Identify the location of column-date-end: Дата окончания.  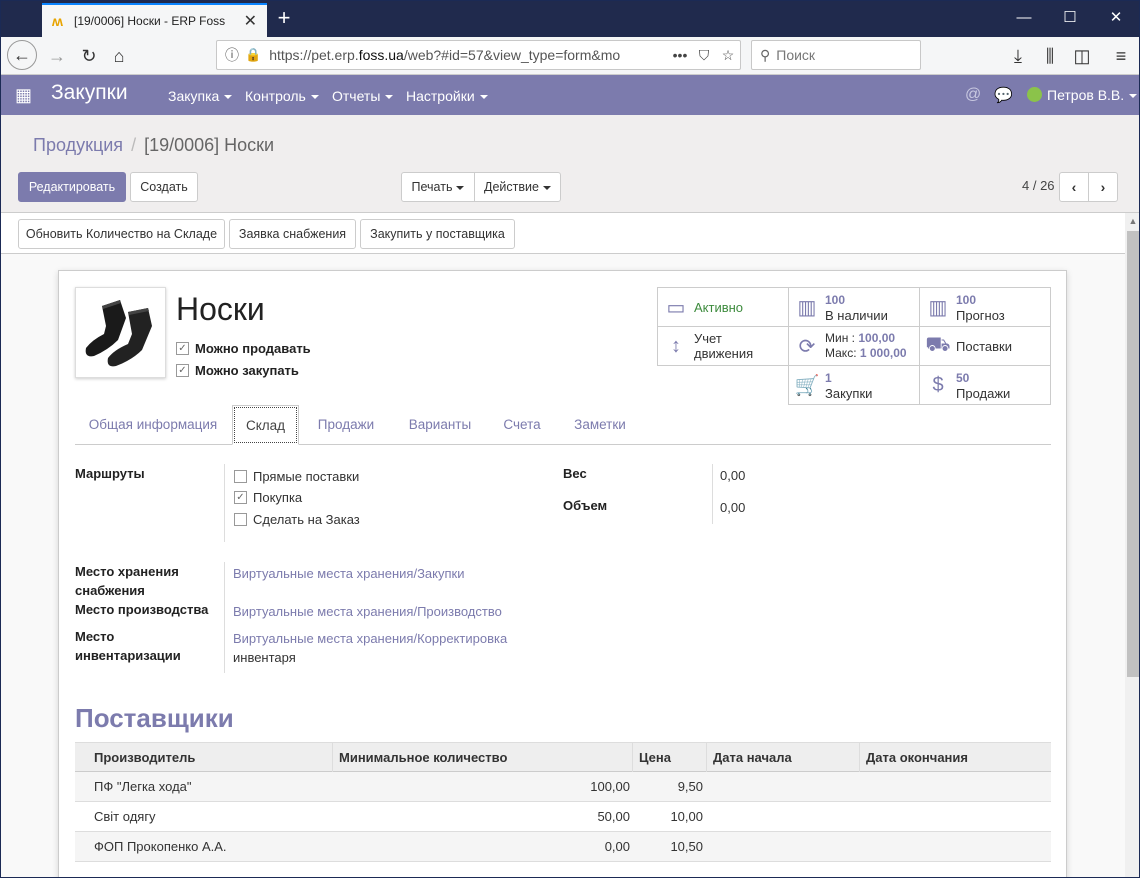
(955, 757).